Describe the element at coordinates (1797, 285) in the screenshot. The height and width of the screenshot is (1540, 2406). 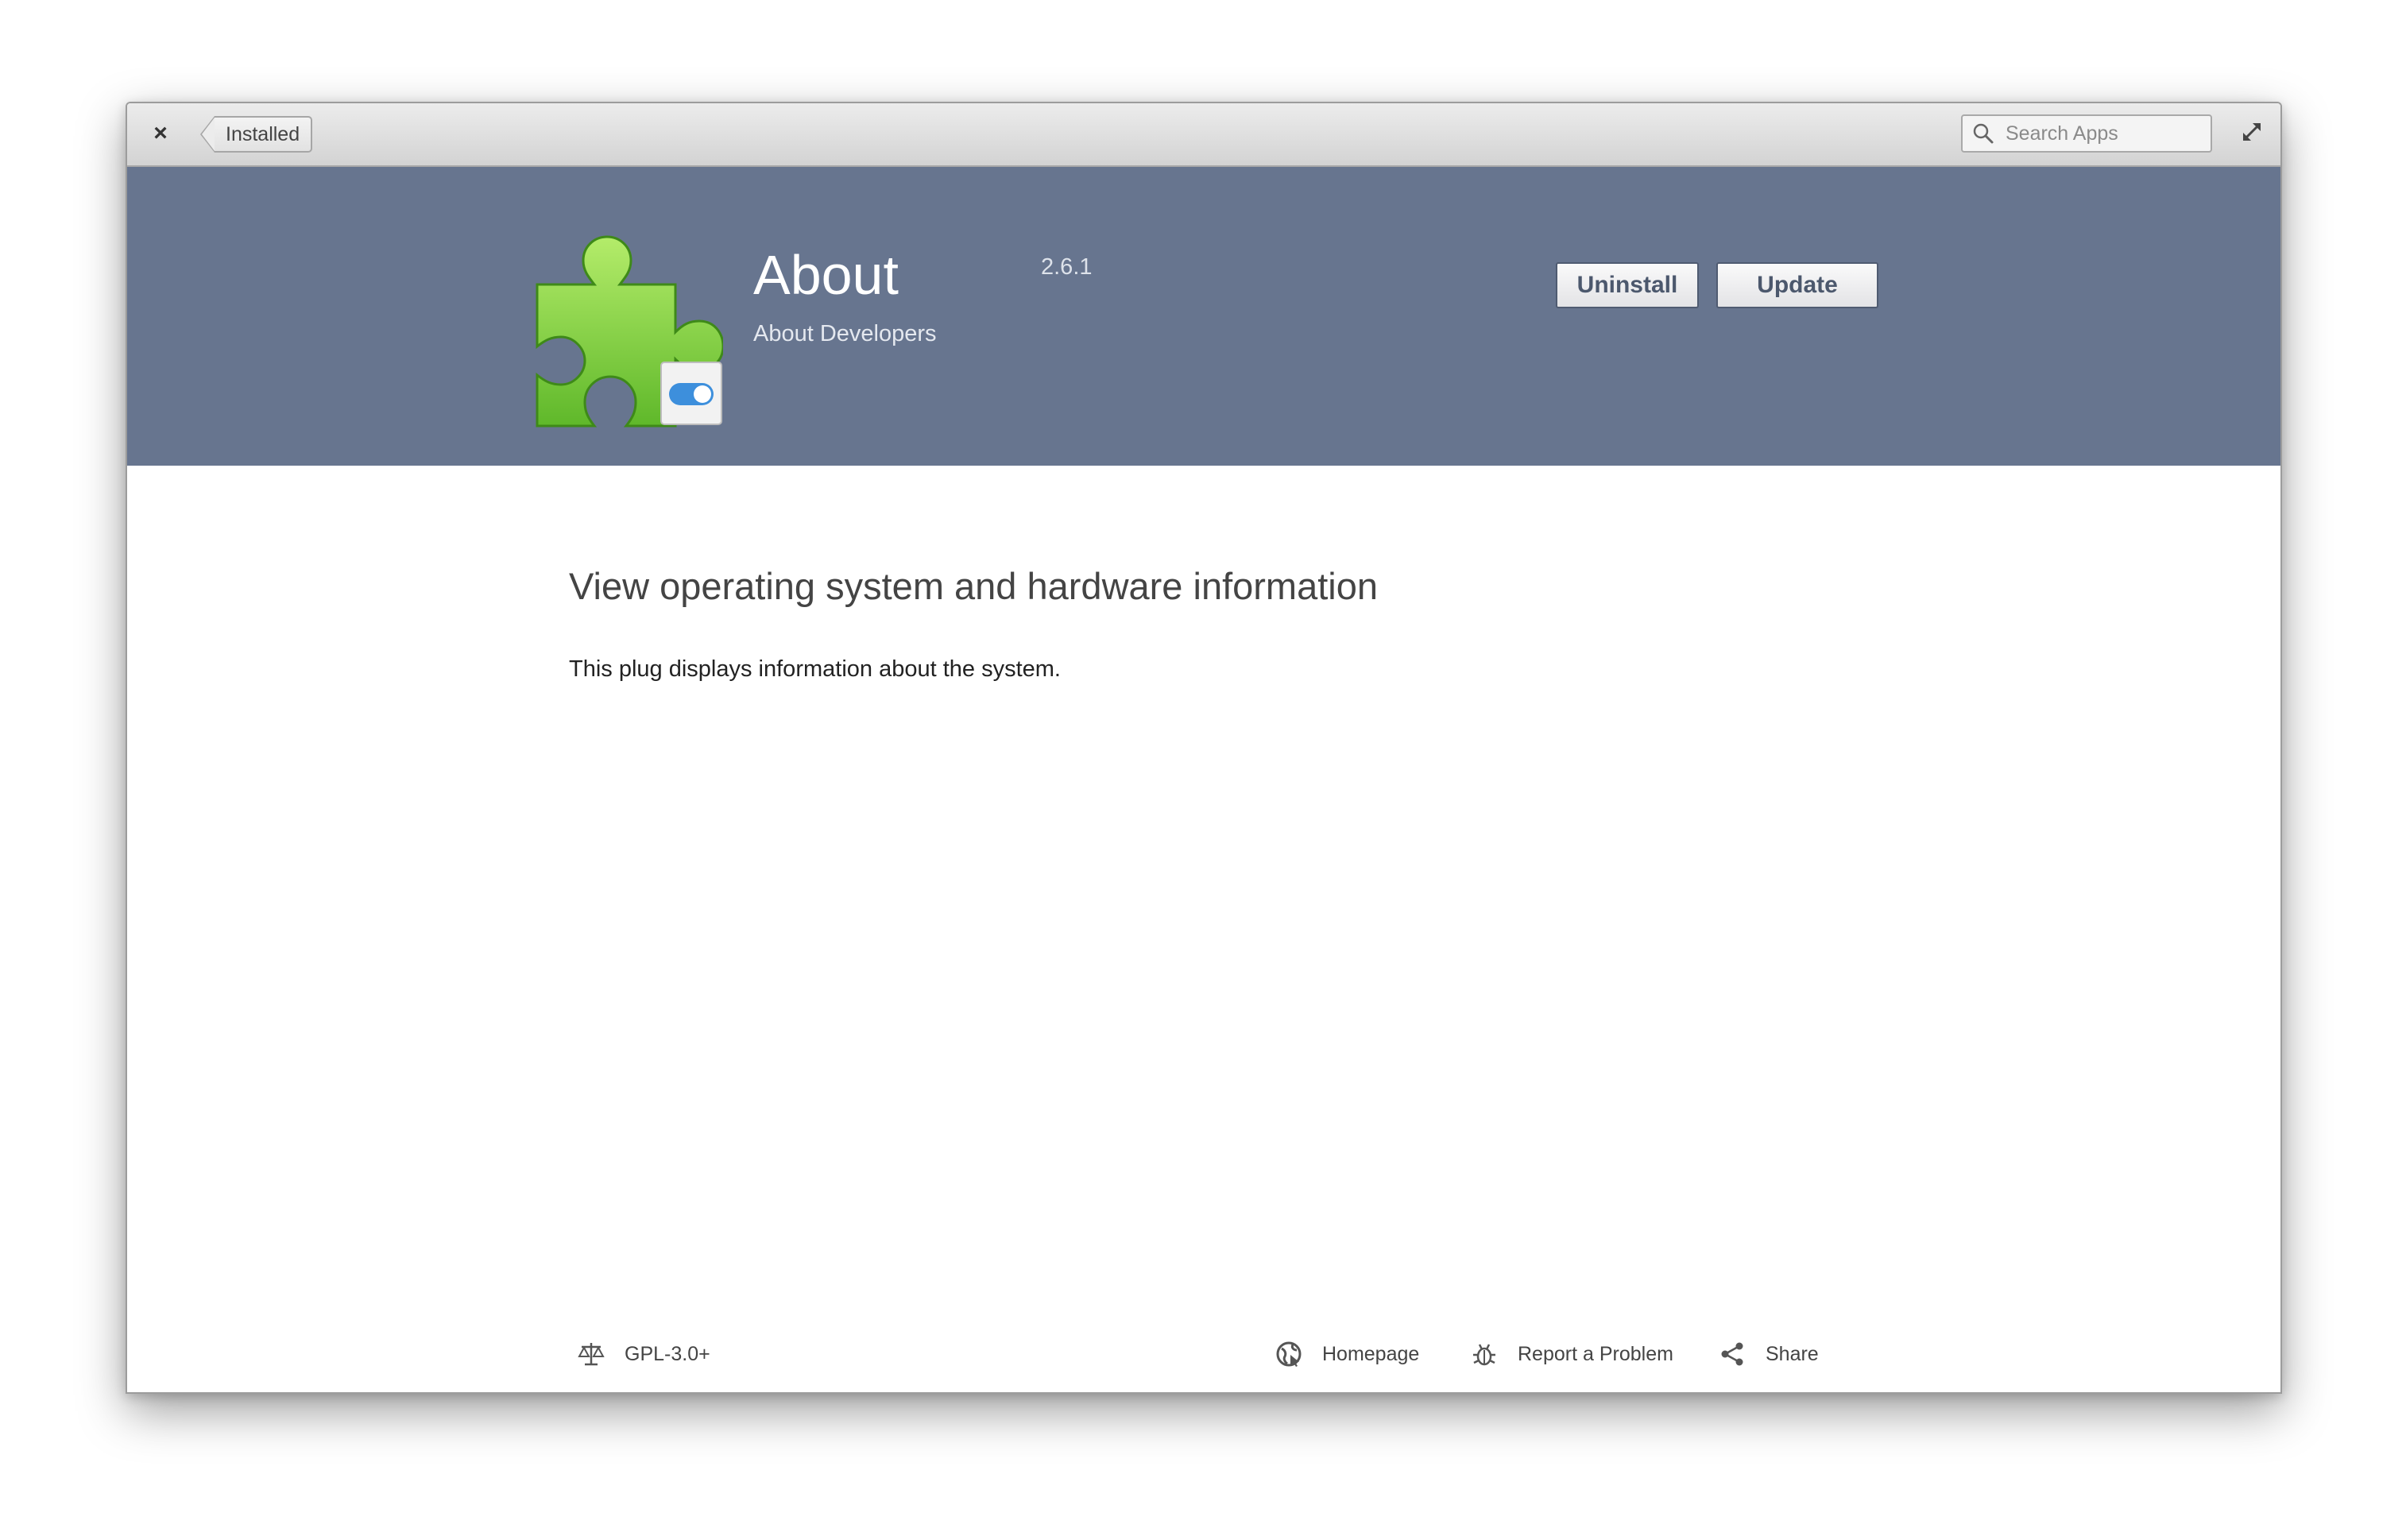
I see `update-button: Update` at that location.